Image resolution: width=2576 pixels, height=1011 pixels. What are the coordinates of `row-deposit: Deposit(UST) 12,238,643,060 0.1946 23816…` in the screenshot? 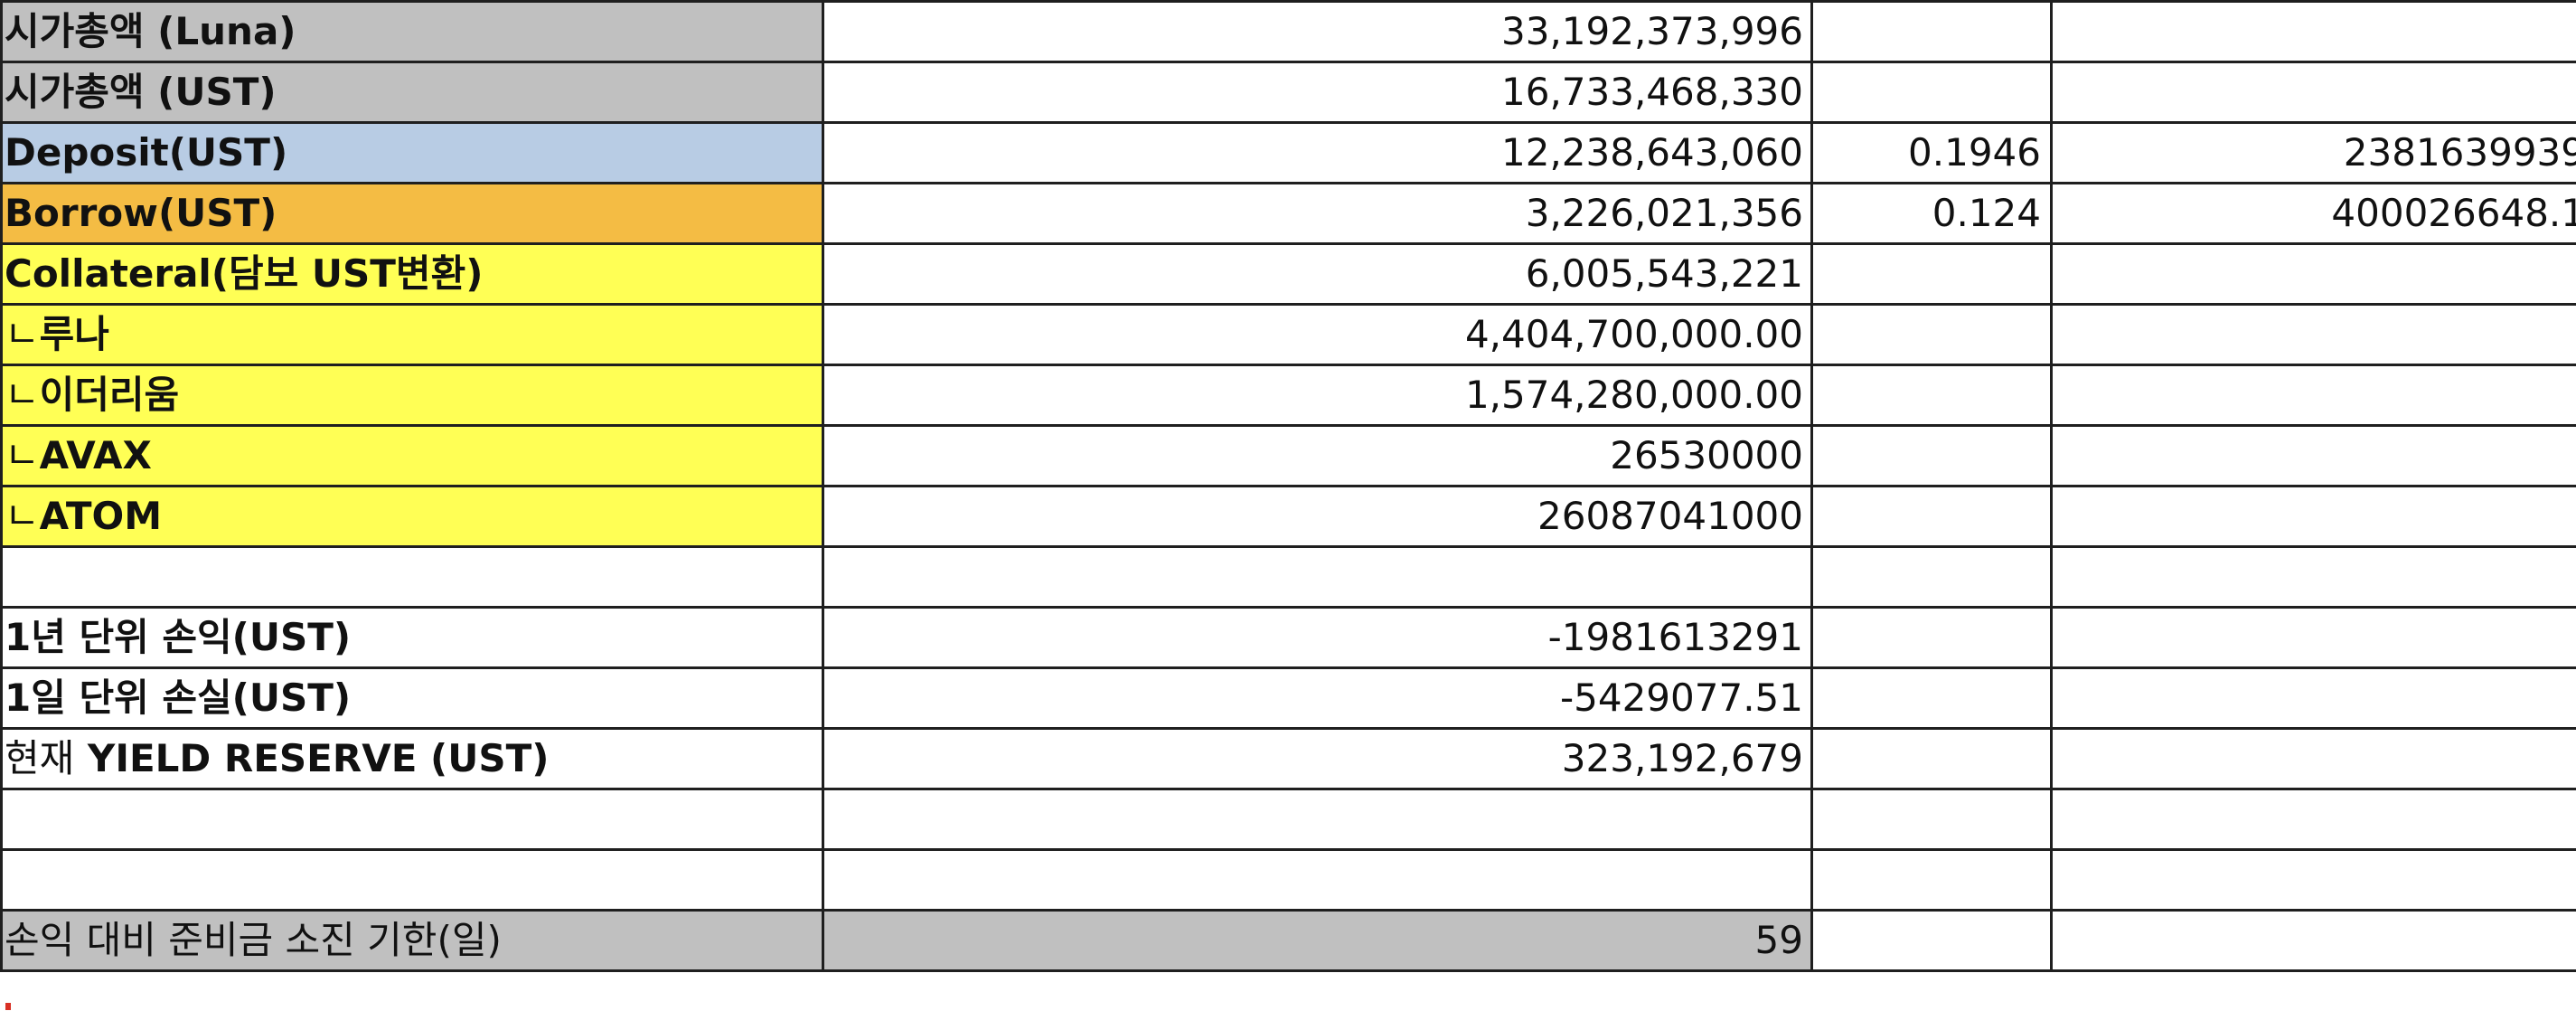 It's located at (1288, 152).